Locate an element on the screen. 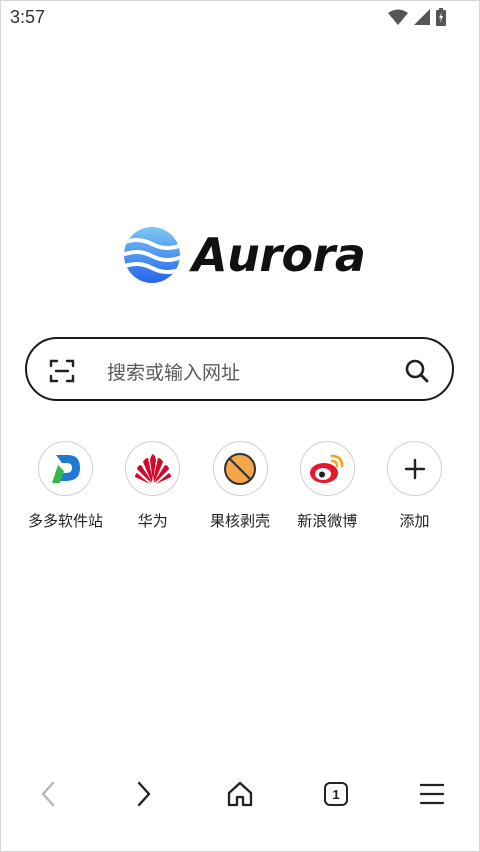 The height and width of the screenshot is (852, 480). status-time: 3:57 is located at coordinates (28, 17).